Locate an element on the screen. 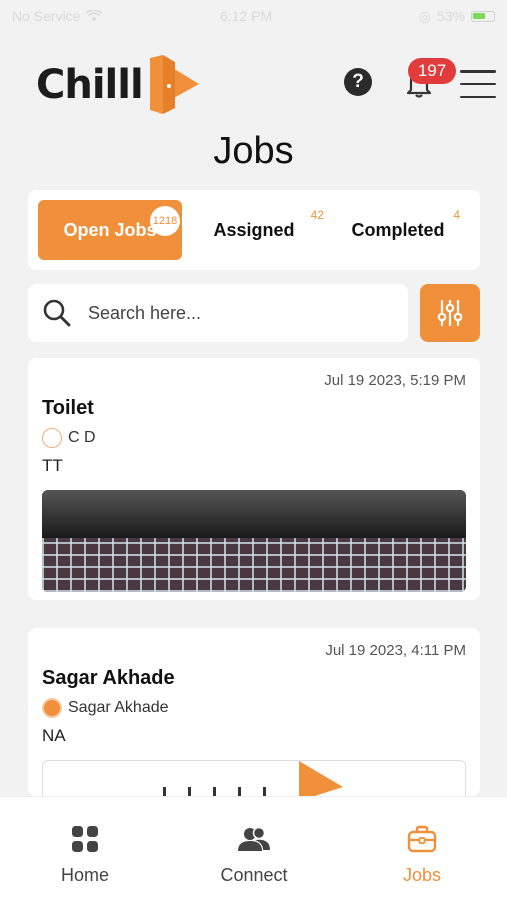  nav-connect: Connect is located at coordinates (254, 855).